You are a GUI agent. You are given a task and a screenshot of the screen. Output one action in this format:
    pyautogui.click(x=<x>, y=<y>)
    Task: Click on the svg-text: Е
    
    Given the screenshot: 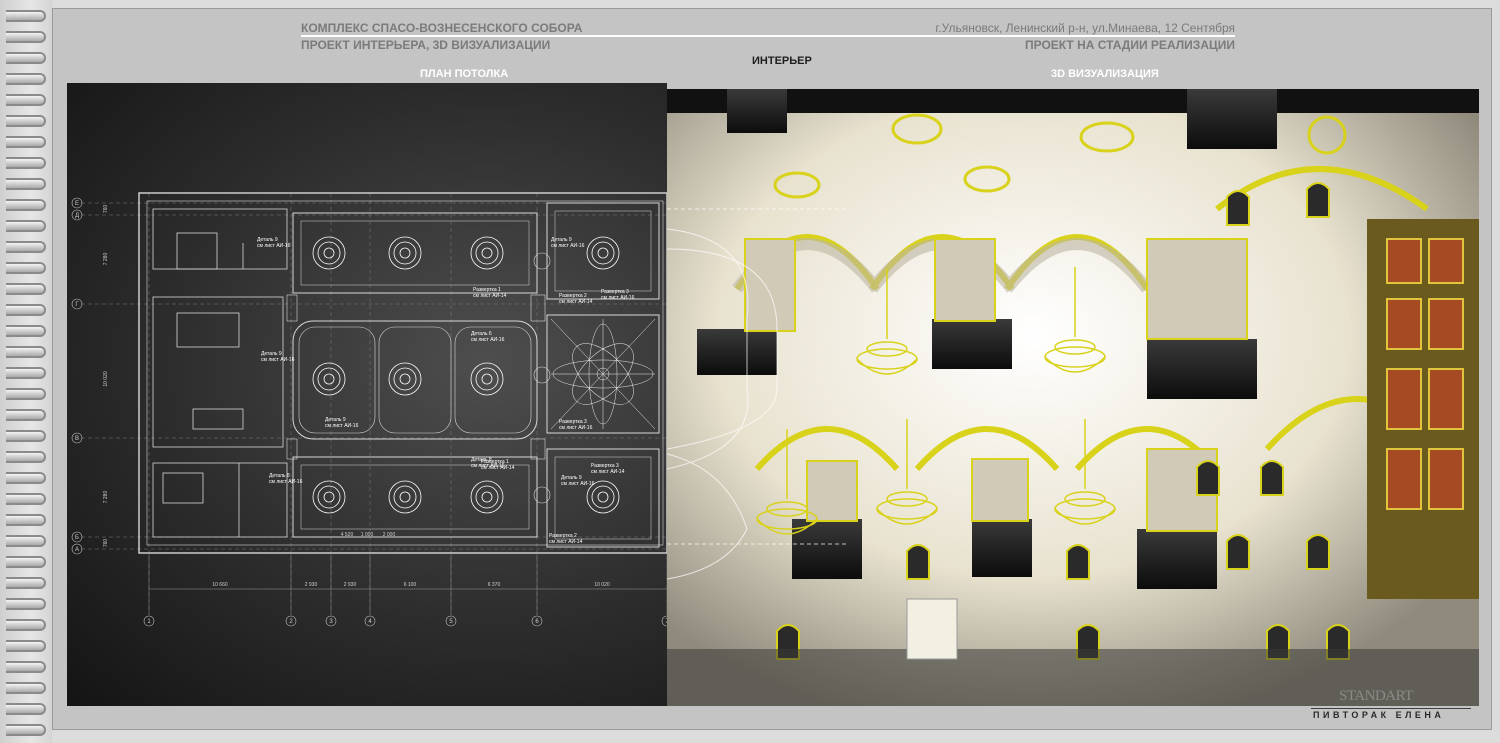 What is the action you would take?
    pyautogui.click(x=77, y=204)
    